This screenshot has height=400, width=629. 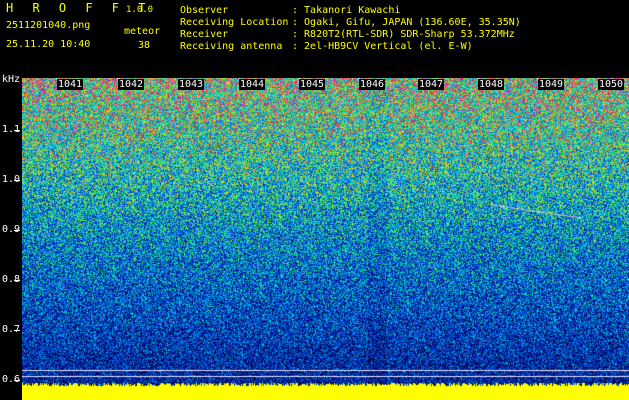 What do you see at coordinates (231, 46) in the screenshot?
I see `info-label-antenna: Receiving antenna` at bounding box center [231, 46].